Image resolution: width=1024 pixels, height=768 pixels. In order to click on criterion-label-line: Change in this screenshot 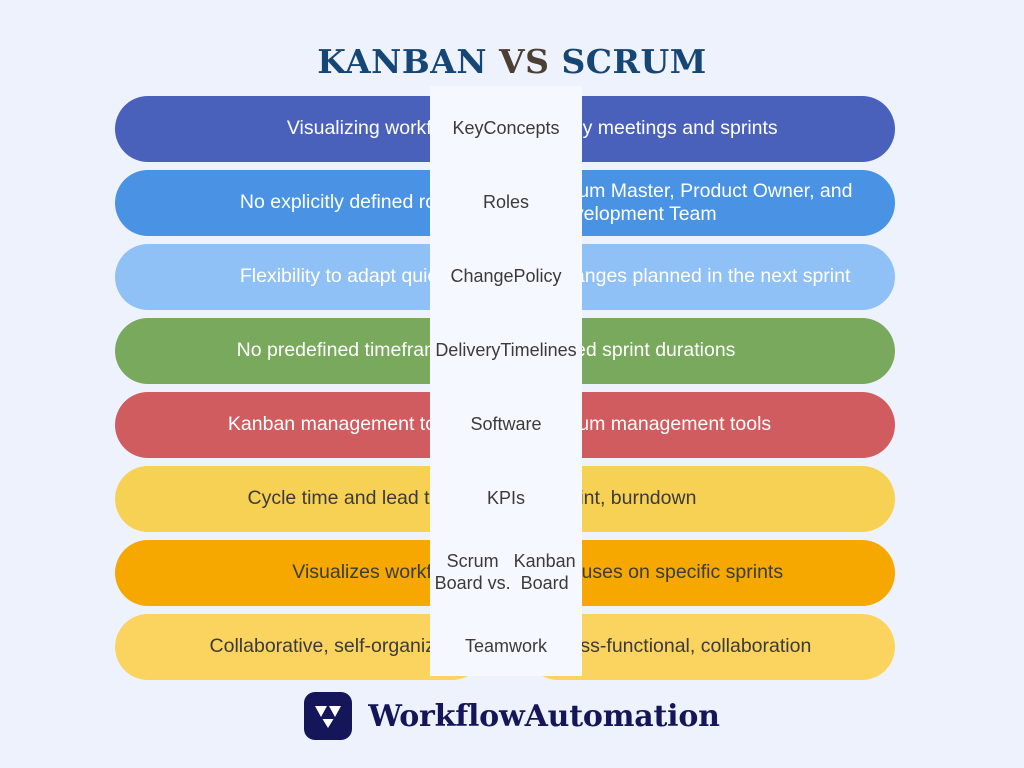, I will do `click(482, 276)`.